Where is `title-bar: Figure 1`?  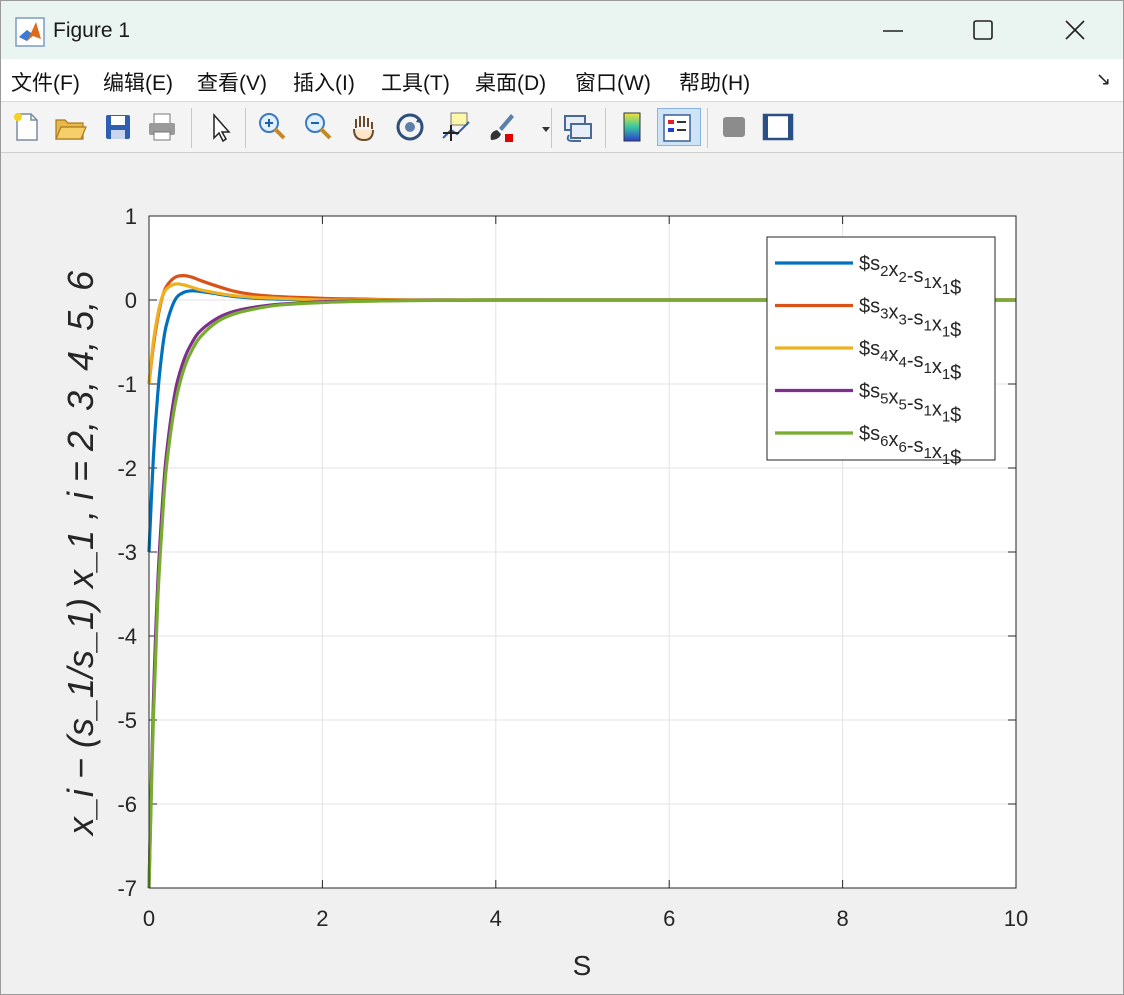
title-bar: Figure 1 is located at coordinates (562, 30).